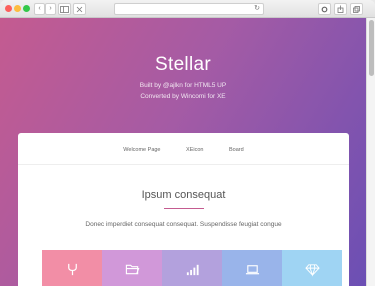 Image resolution: width=375 pixels, height=286 pixels. What do you see at coordinates (17, 8) in the screenshot?
I see `minimize-window-button` at bounding box center [17, 8].